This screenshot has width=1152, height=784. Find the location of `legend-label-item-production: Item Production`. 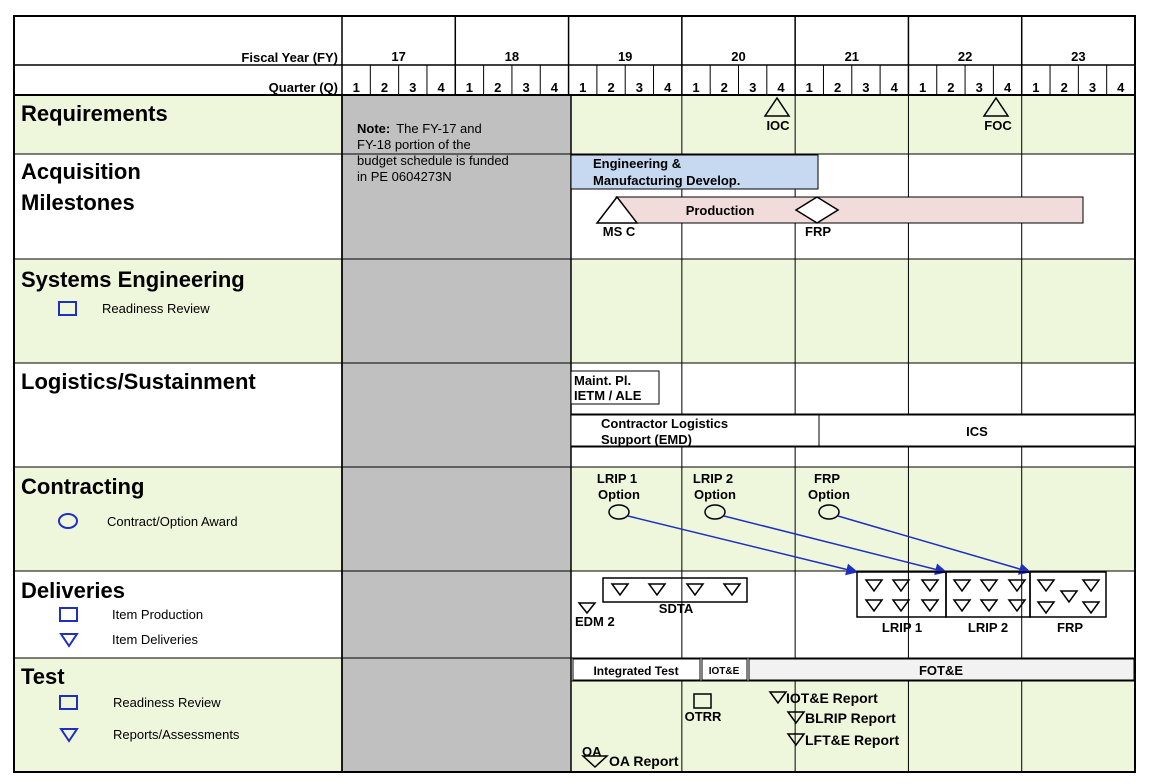

legend-label-item-production: Item Production is located at coordinates (157, 614).